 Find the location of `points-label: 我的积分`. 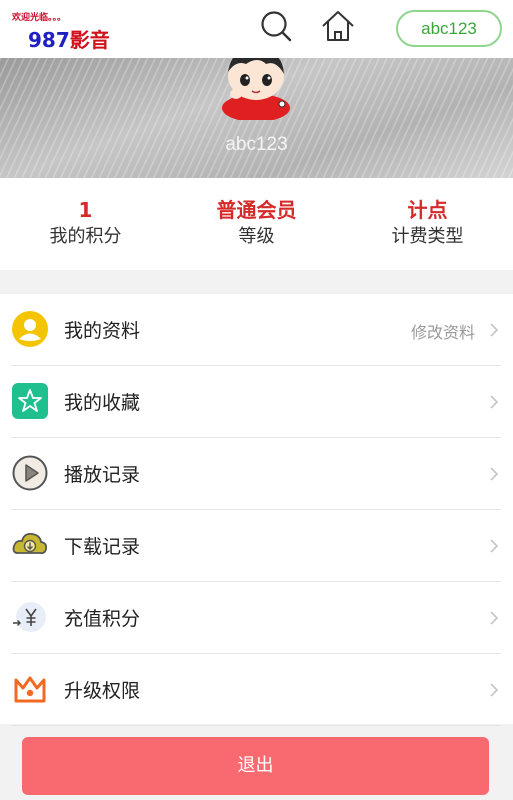

points-label: 我的积分 is located at coordinates (85, 236).